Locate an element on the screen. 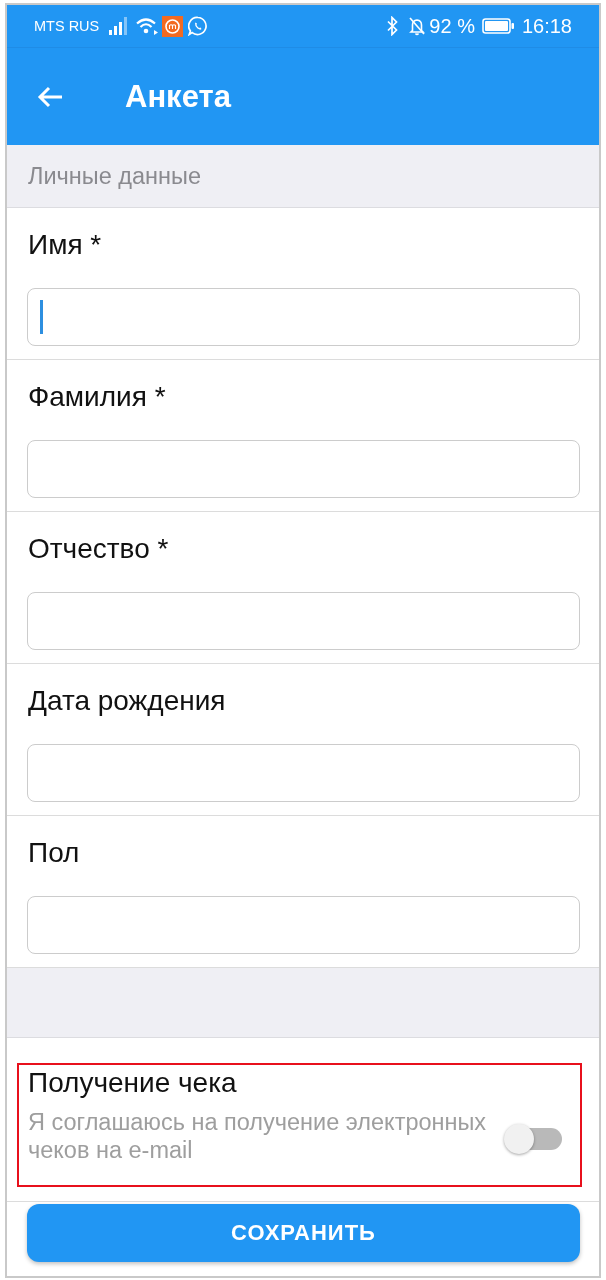 This screenshot has height=1280, width=606. receipt-title: Получение чека is located at coordinates (132, 1083).